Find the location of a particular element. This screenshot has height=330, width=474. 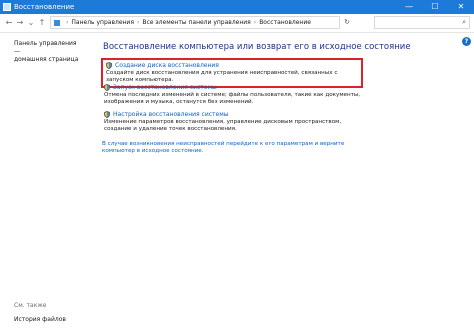

configure-restore-label: Настройка восстановления системы is located at coordinates (171, 114).